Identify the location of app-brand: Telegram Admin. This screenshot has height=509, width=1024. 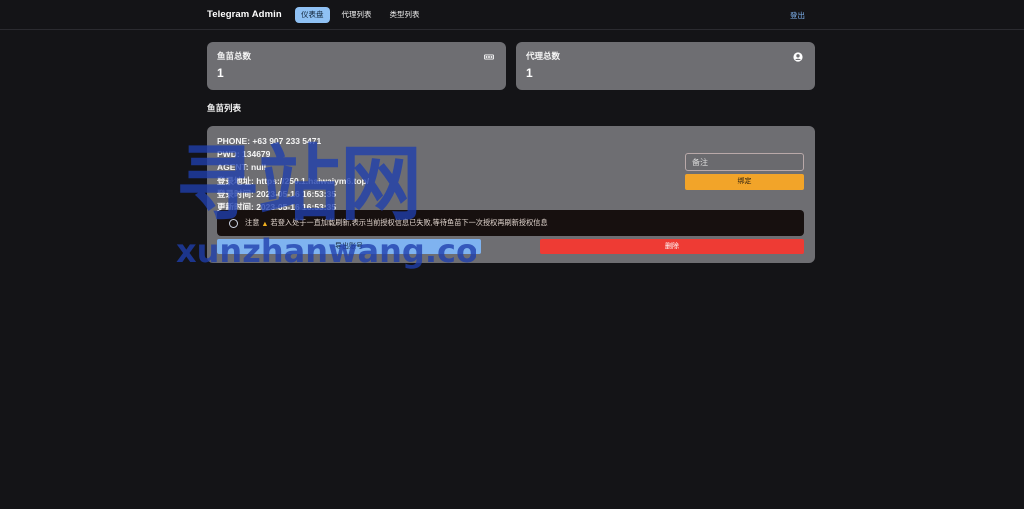
(244, 14).